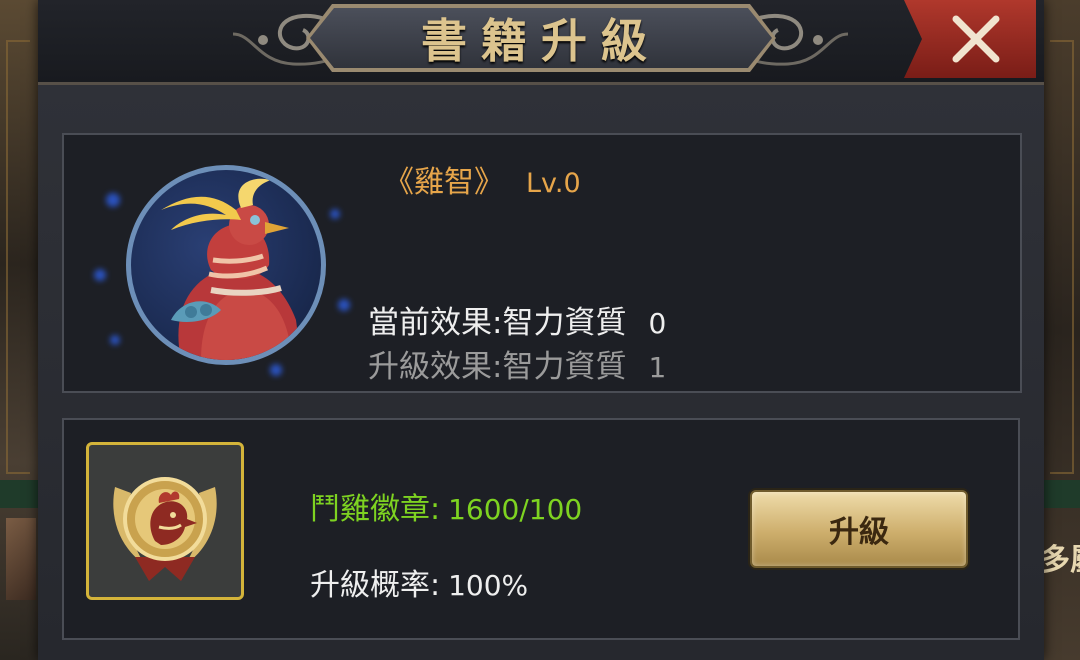  I want to click on upgrade-button-label: 升級, so click(859, 532).